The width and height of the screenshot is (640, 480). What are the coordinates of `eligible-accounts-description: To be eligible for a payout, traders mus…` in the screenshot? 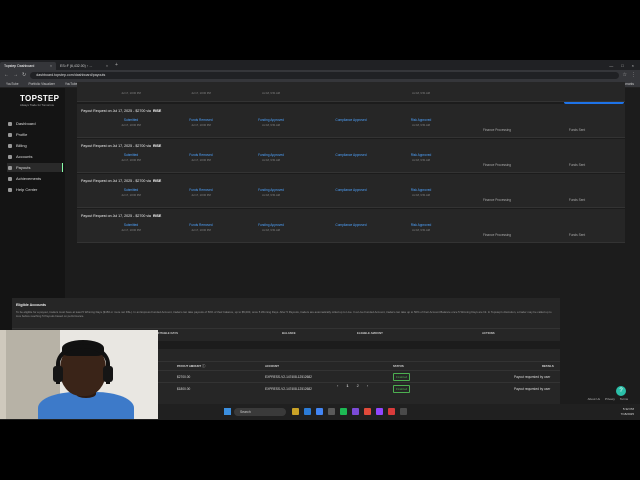 It's located at (284, 314).